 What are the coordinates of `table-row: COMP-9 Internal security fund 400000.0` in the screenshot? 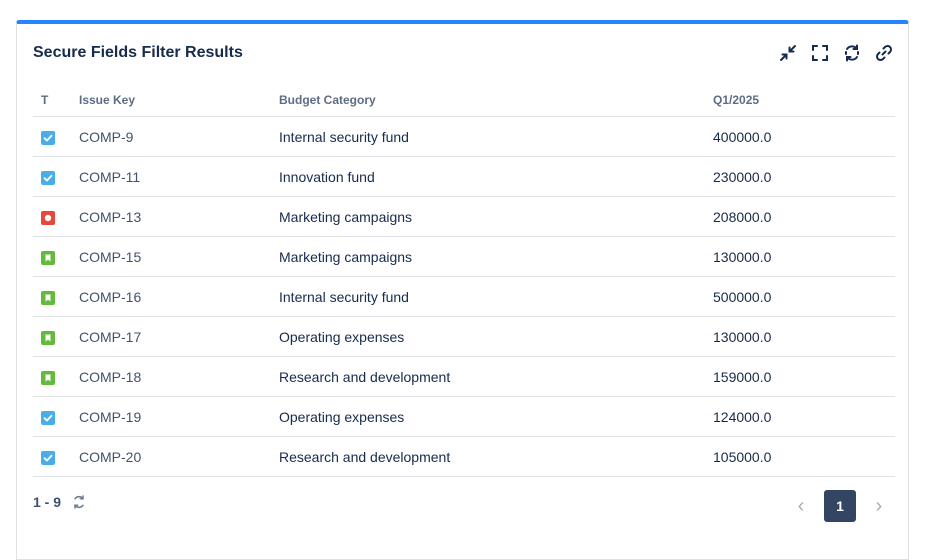 It's located at (464, 136).